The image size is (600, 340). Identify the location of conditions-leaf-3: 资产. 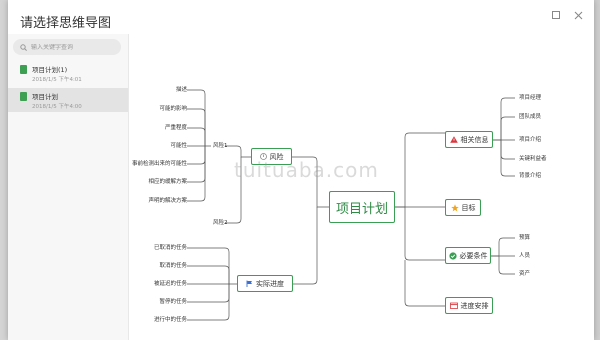
(525, 274).